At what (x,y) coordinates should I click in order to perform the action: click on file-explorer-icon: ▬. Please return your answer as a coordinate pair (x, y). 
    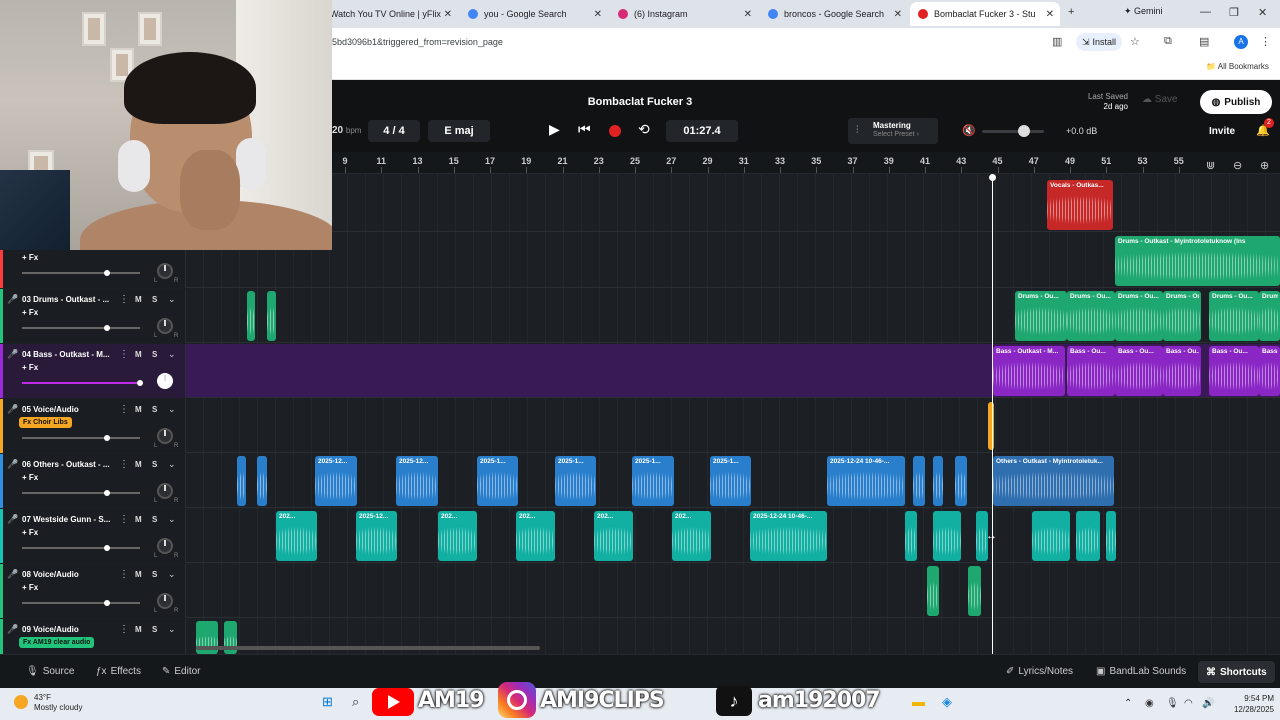
    Looking at the image, I should click on (918, 701).